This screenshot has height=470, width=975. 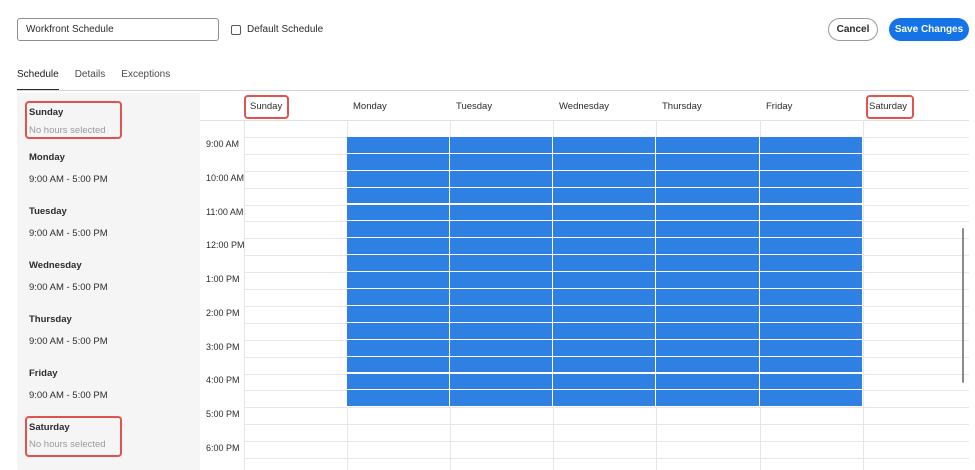 I want to click on grid-row-line, so click(x=606, y=425).